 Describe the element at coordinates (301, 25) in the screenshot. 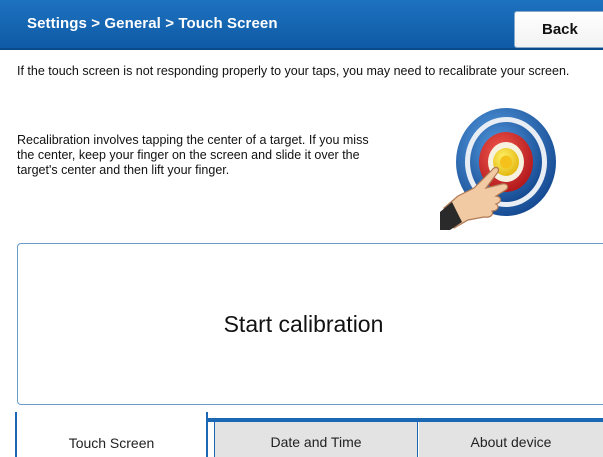

I see `header-bar: Settings > General > Touch Screen Back` at that location.